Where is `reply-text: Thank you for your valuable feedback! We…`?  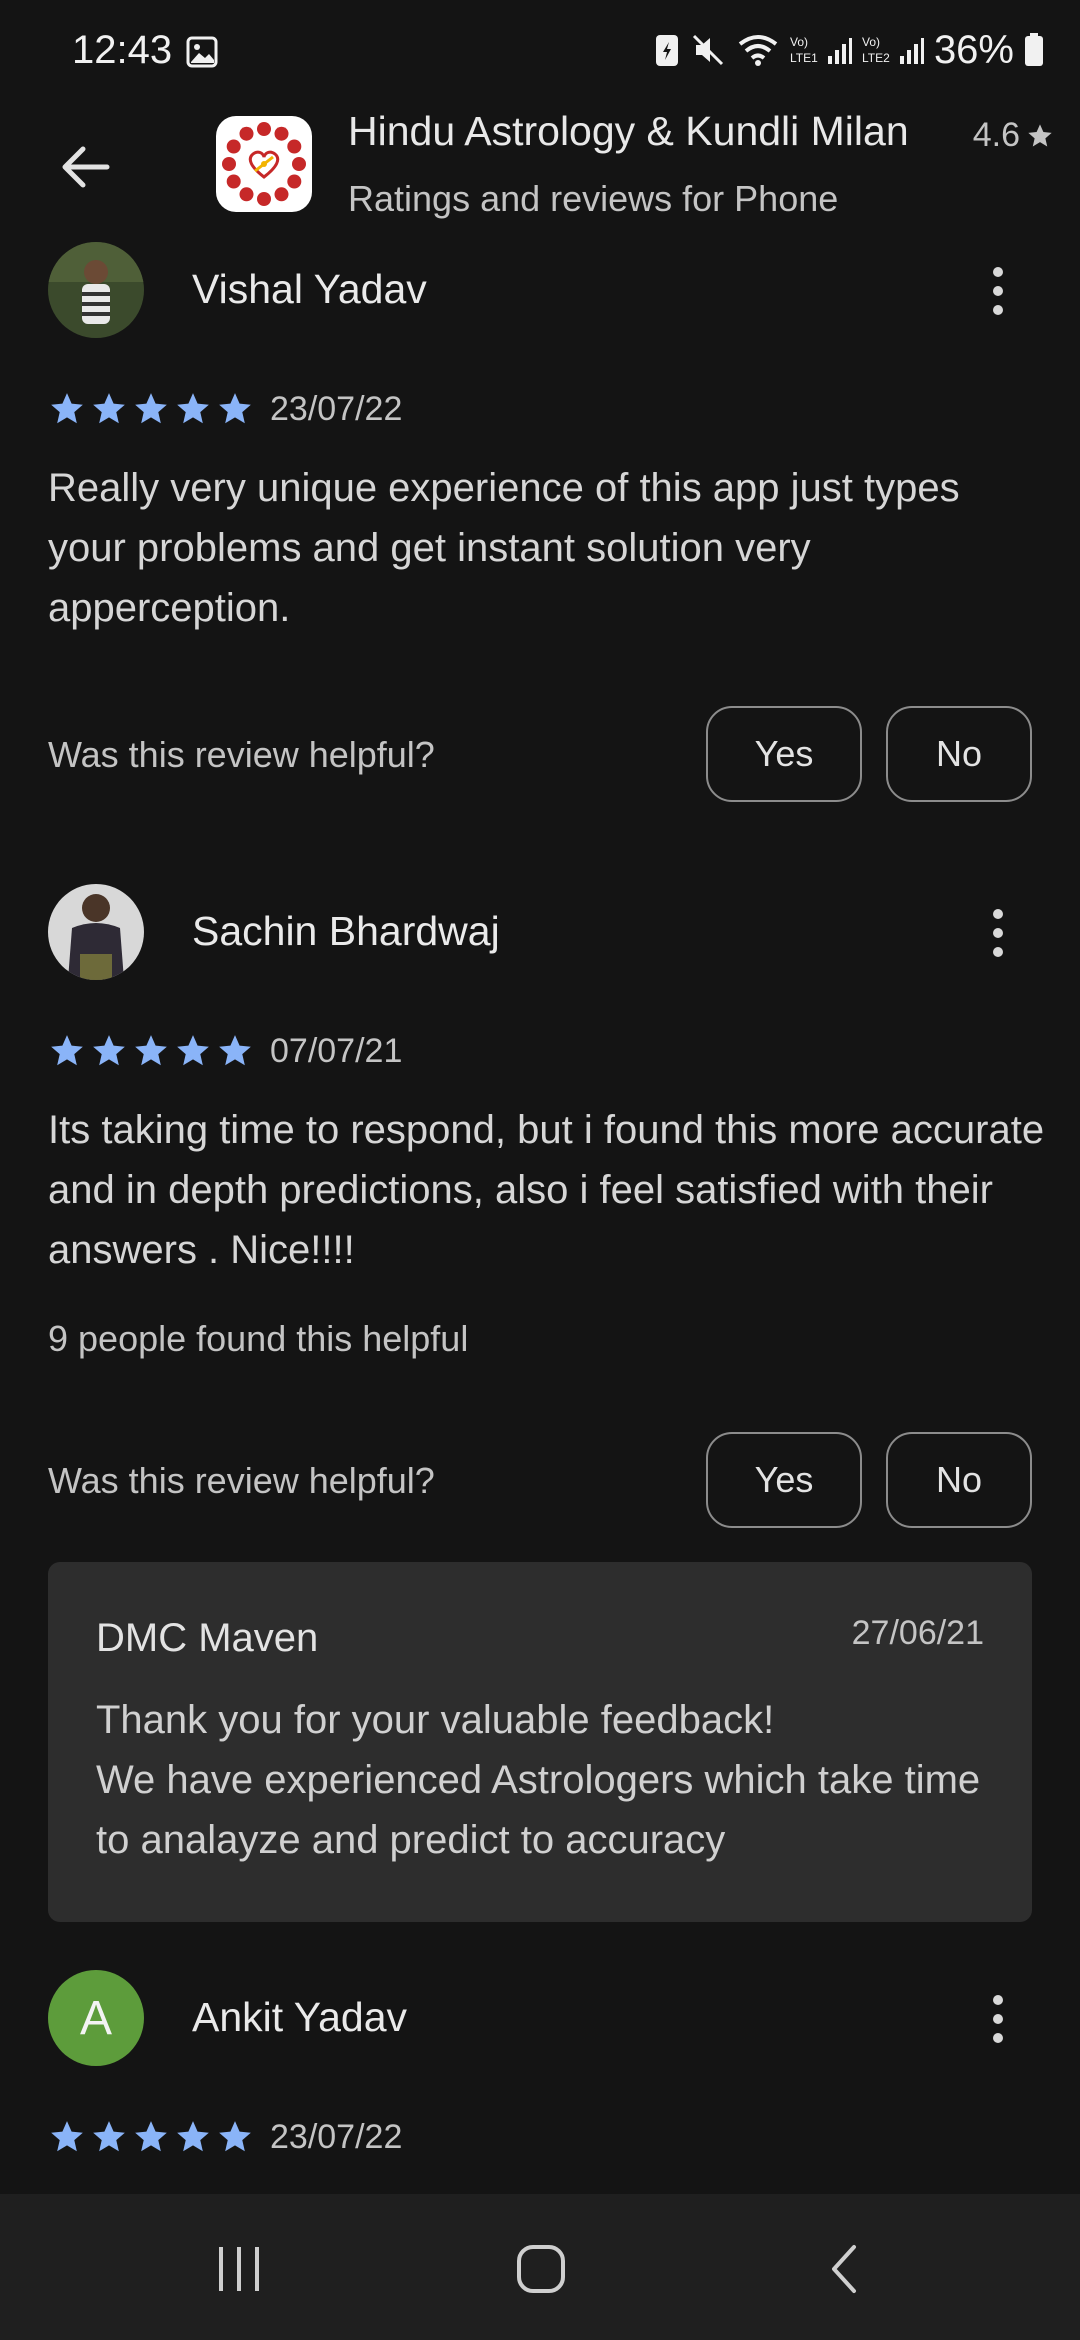 reply-text: Thank you for your valuable feedback! We… is located at coordinates (538, 1780).